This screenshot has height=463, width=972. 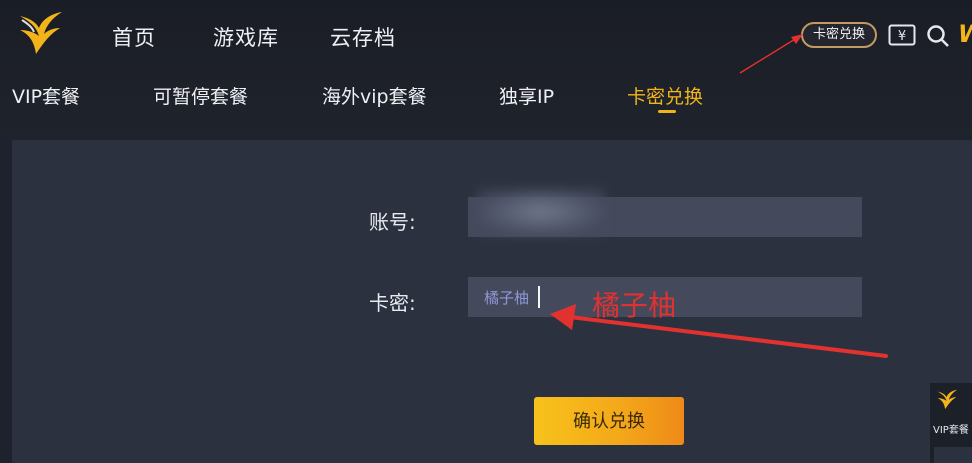 I want to click on tab-dedicated-ip: 独享IP, so click(x=526, y=95).